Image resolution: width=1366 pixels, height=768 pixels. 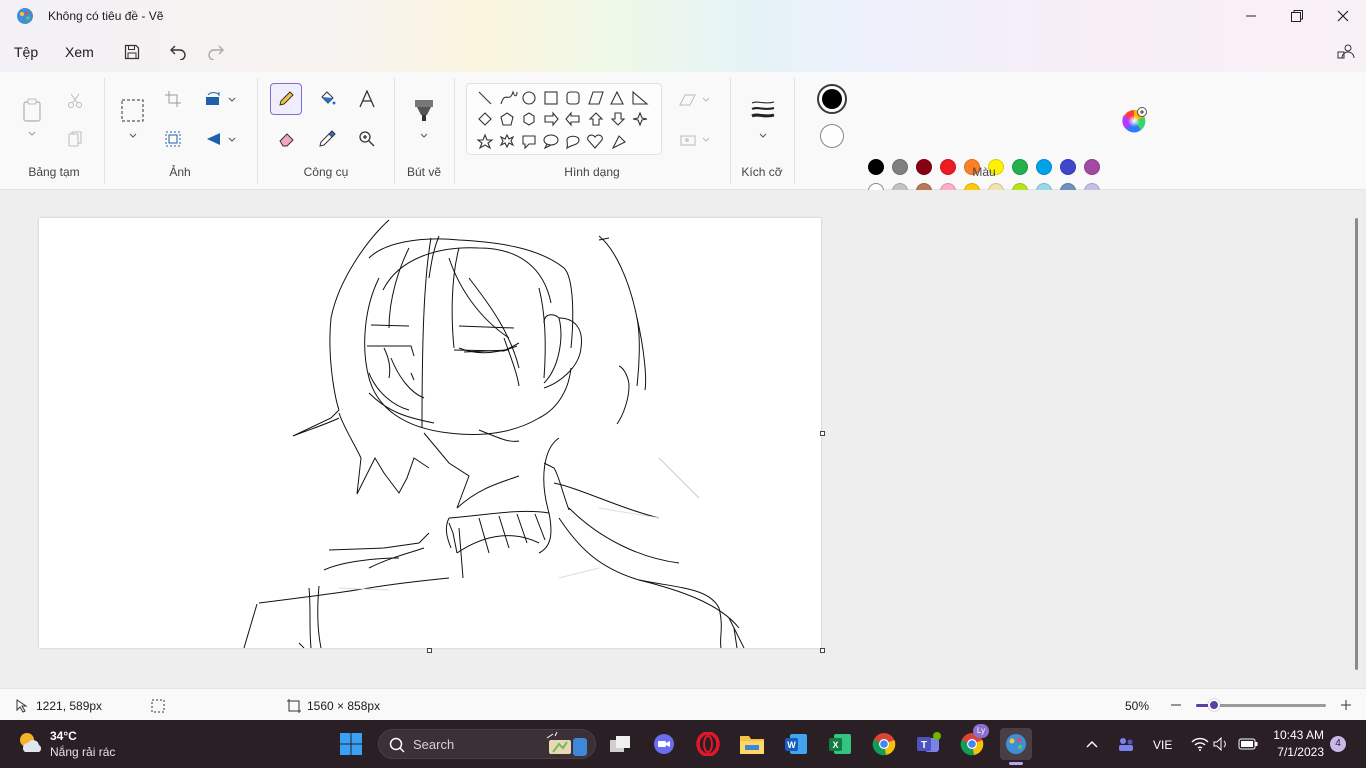 I want to click on weather-temperature: 34°C, so click(x=63, y=736).